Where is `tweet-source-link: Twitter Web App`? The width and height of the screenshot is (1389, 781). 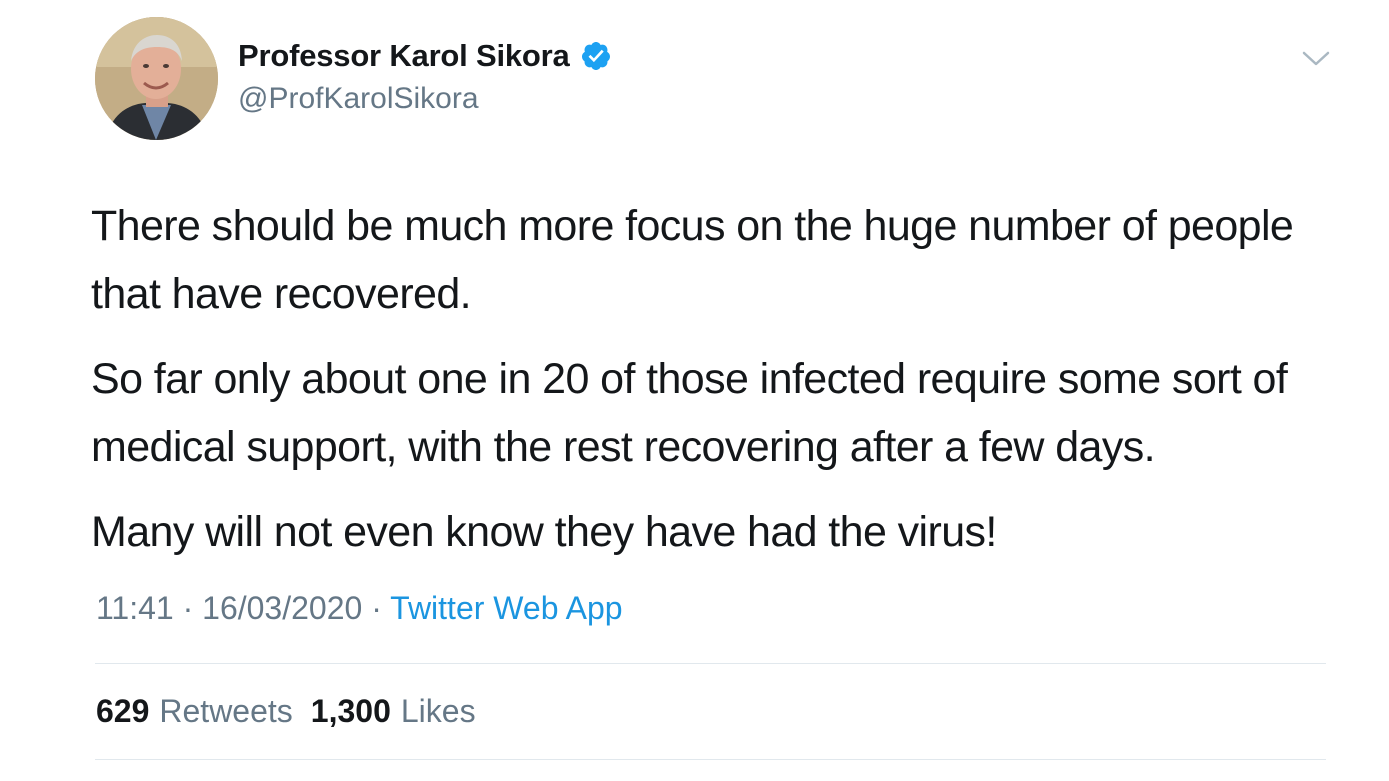 tweet-source-link: Twitter Web App is located at coordinates (506, 608).